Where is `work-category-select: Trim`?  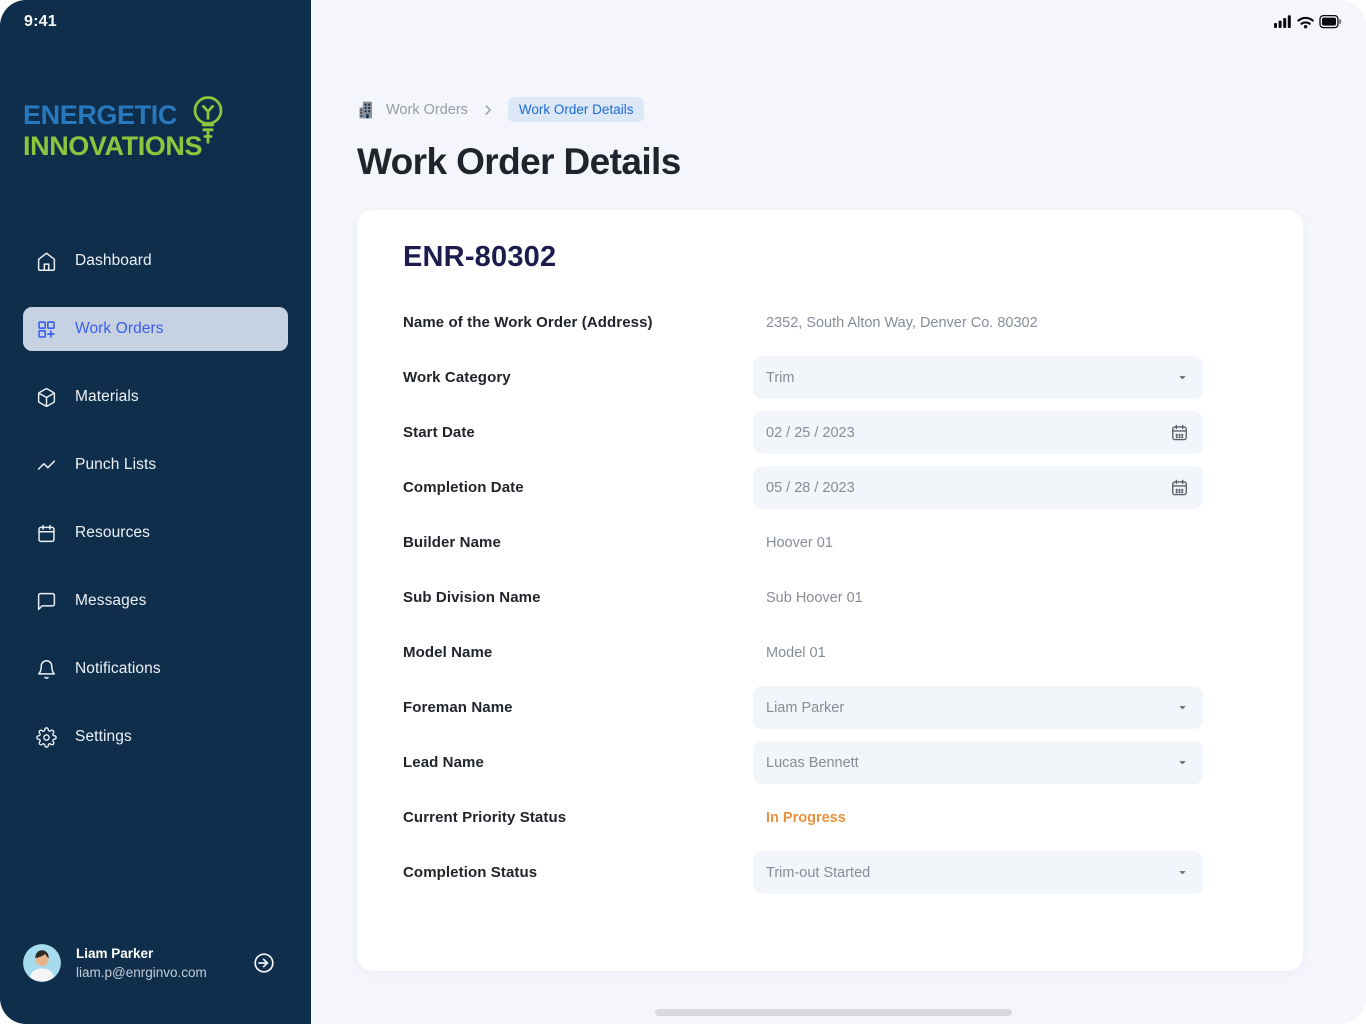 work-category-select: Trim is located at coordinates (978, 377).